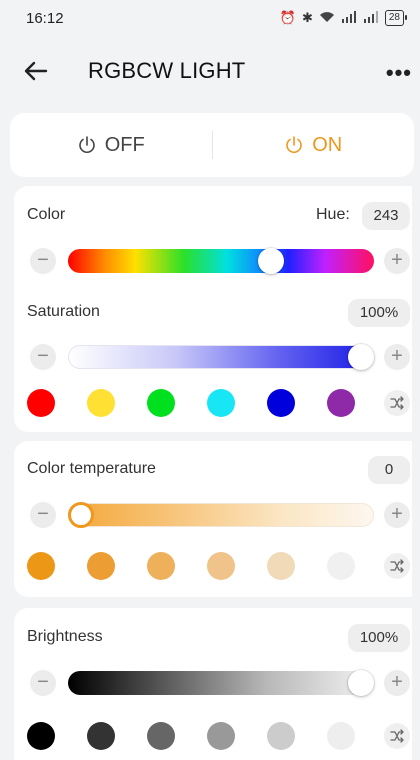  Describe the element at coordinates (327, 144) in the screenshot. I see `power-on-label: ON` at that location.